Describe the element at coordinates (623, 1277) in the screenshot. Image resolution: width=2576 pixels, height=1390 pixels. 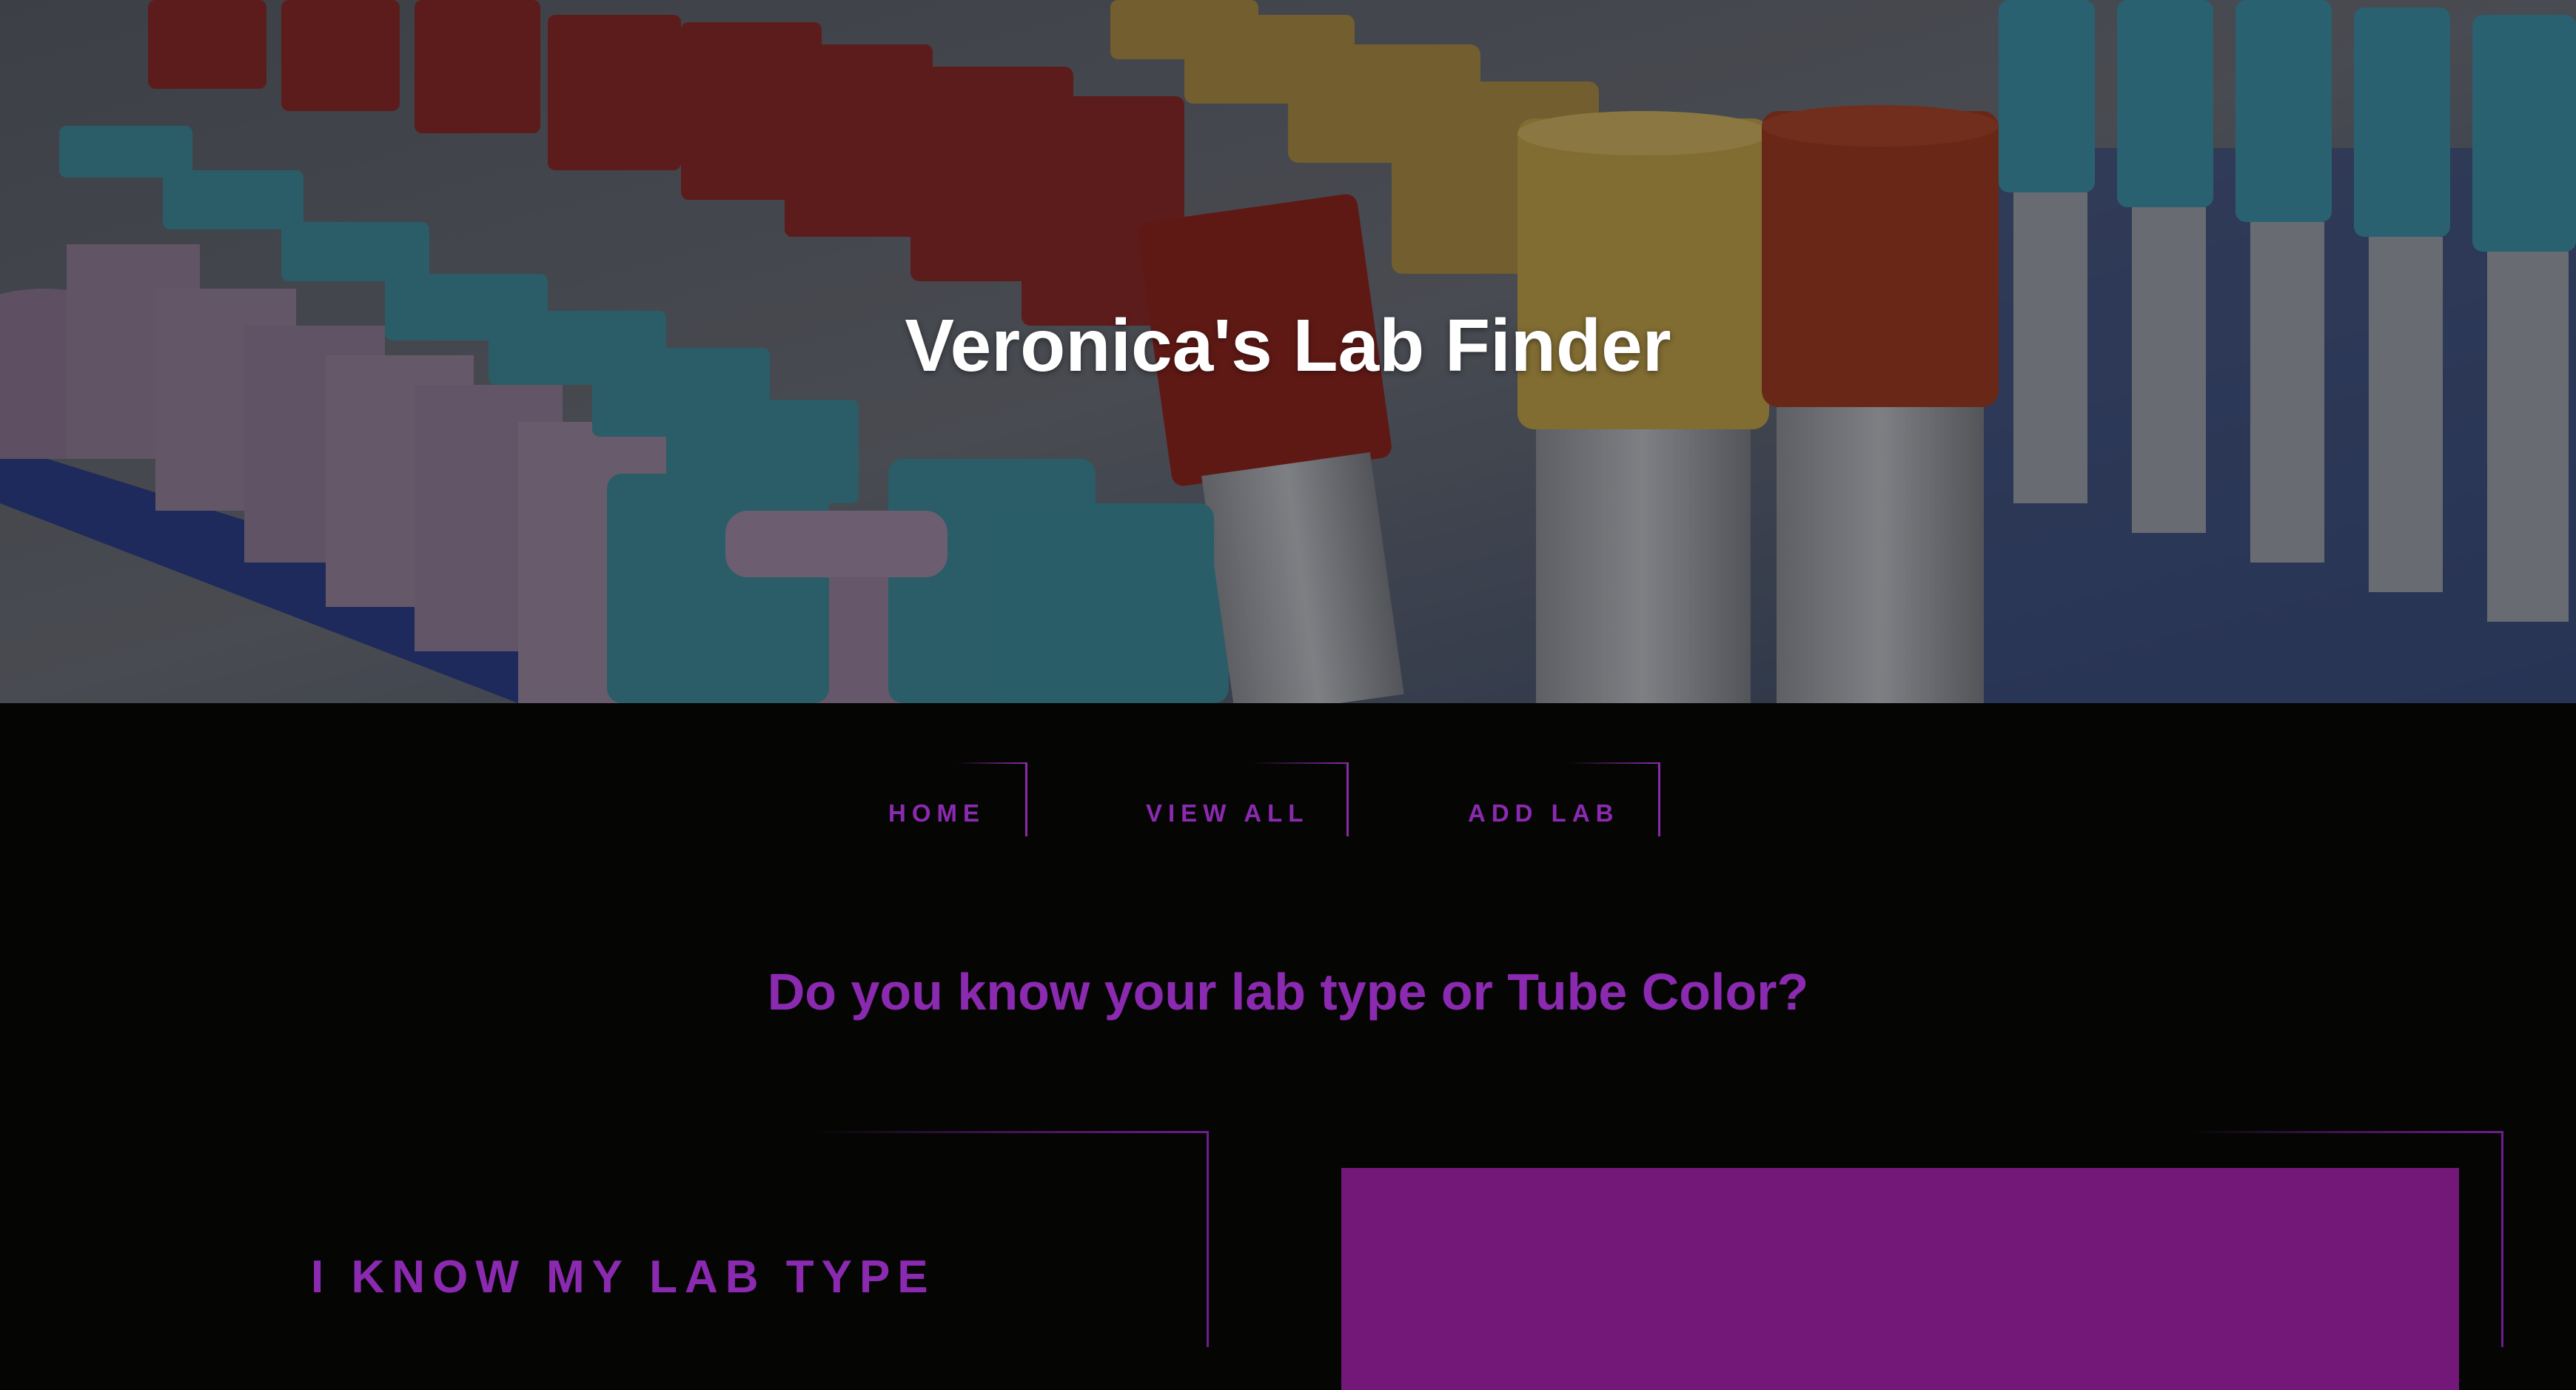
I see `know-lab-type-option: I KNOW MY LAB TYPE` at that location.